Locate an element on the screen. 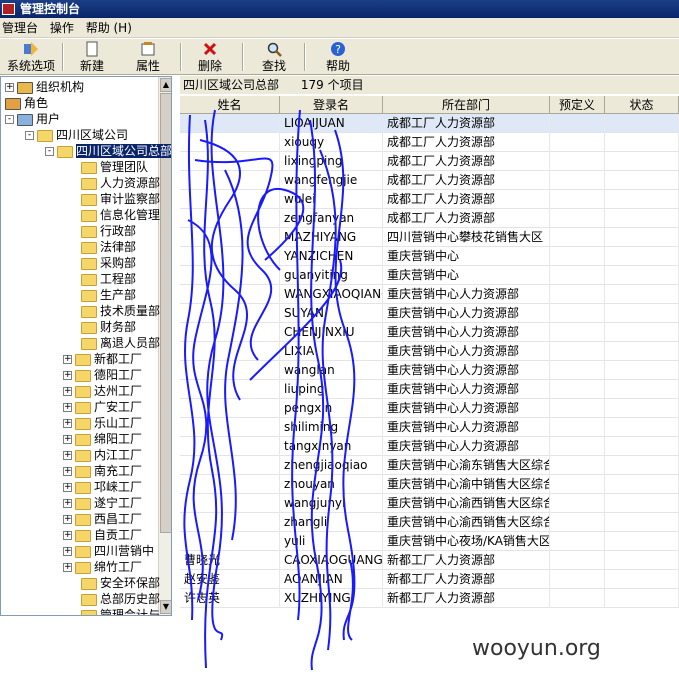 Image resolution: width=679 pixels, height=678 pixels. tree-node-factory: + 自贡工厂 is located at coordinates (102, 535).